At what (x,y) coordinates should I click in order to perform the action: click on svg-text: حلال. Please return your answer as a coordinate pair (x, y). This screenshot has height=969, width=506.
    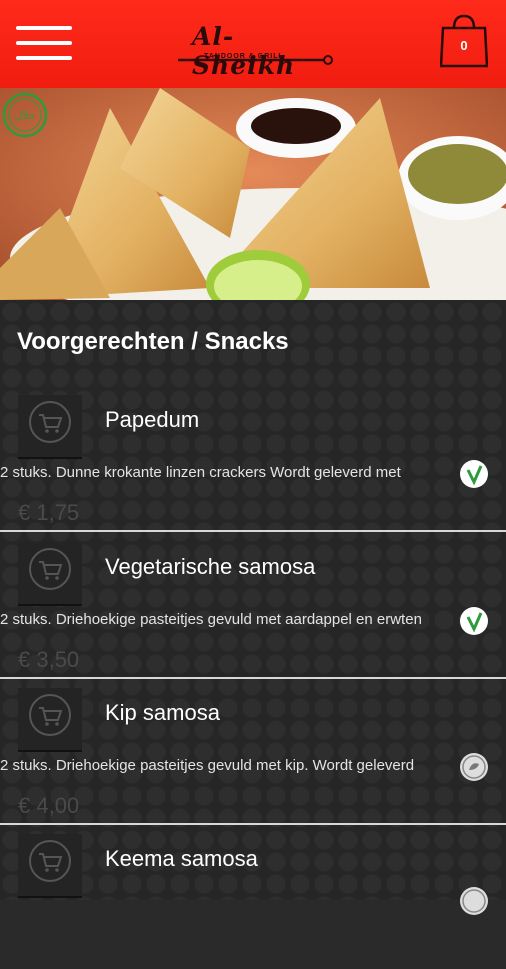
    Looking at the image, I should click on (24, 115).